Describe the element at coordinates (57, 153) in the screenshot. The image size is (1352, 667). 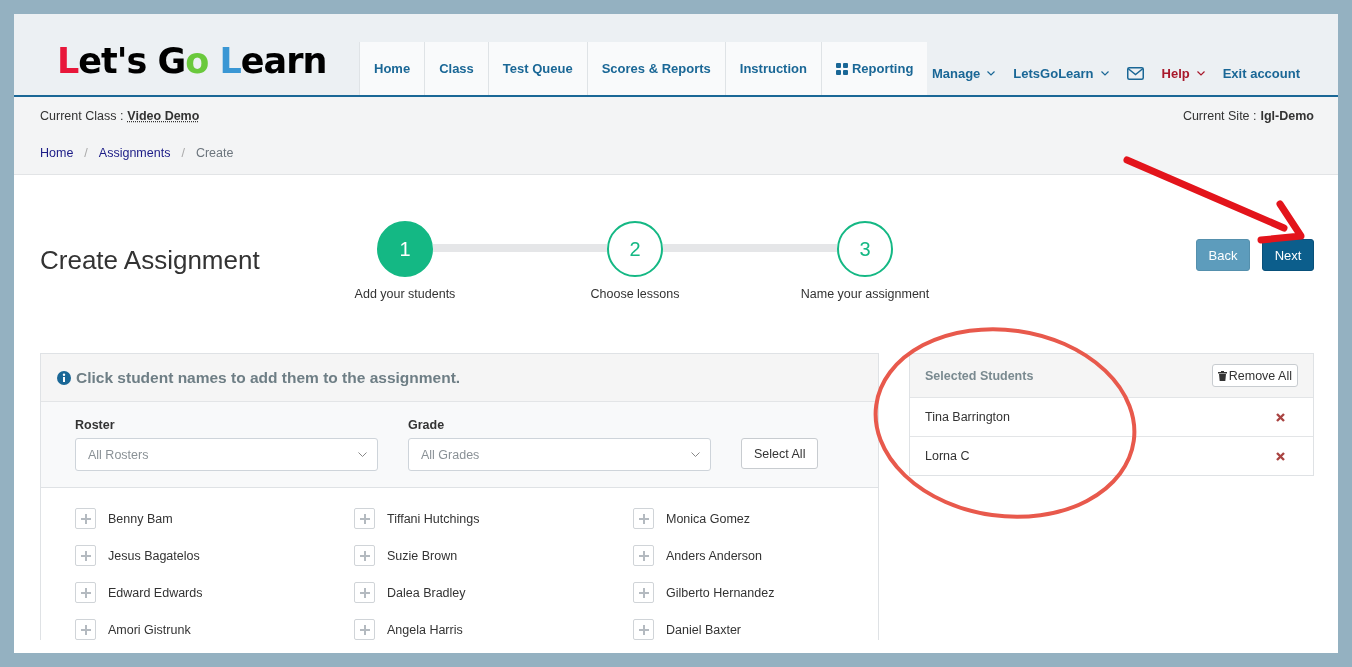
I see `breadcrumb-link: Home` at that location.